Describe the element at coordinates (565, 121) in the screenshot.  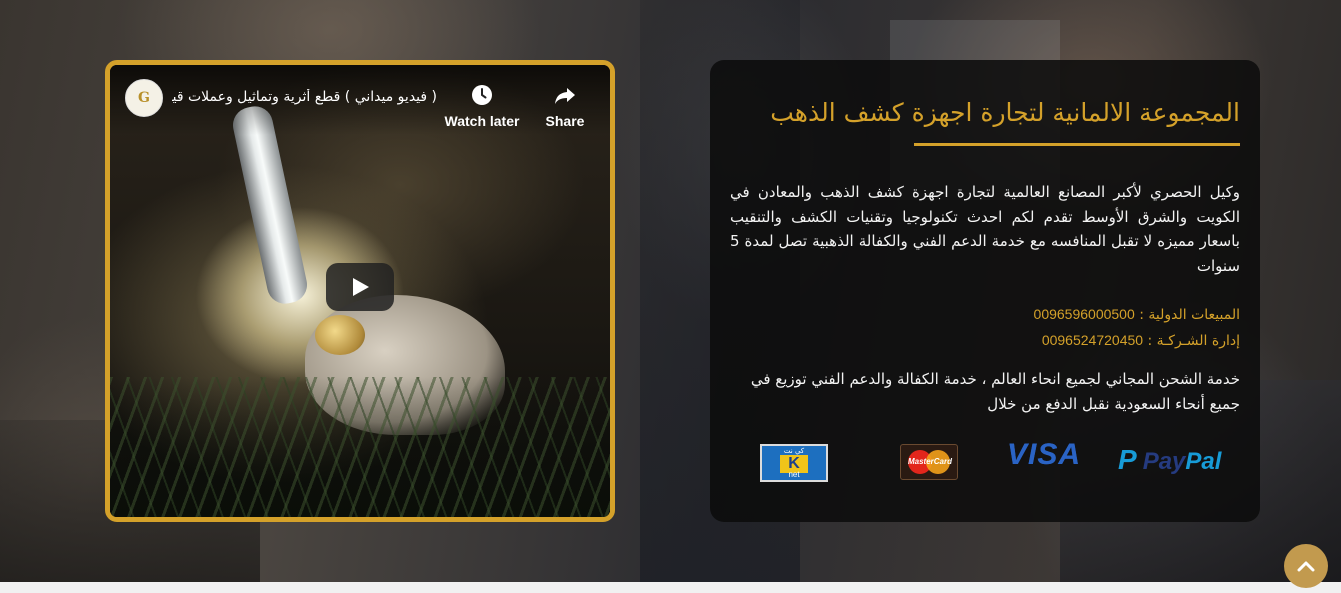
I see `share-label: Share` at that location.